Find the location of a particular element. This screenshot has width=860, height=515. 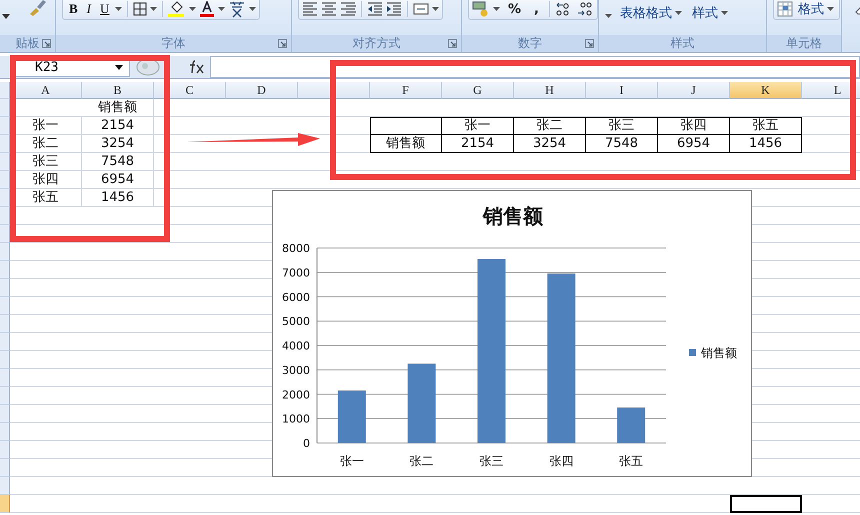

axis-category-label: 张一 is located at coordinates (352, 461).